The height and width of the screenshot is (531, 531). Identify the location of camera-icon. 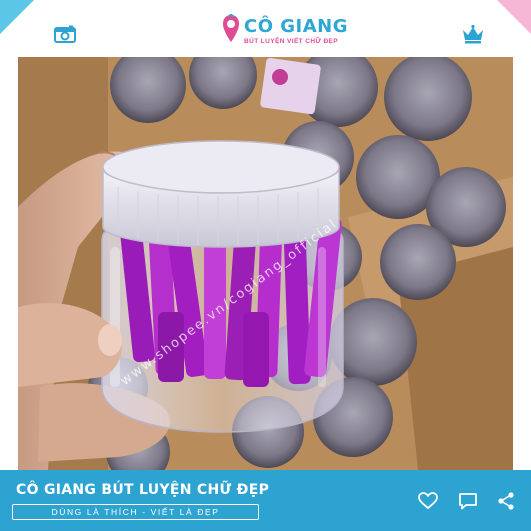
(65, 34).